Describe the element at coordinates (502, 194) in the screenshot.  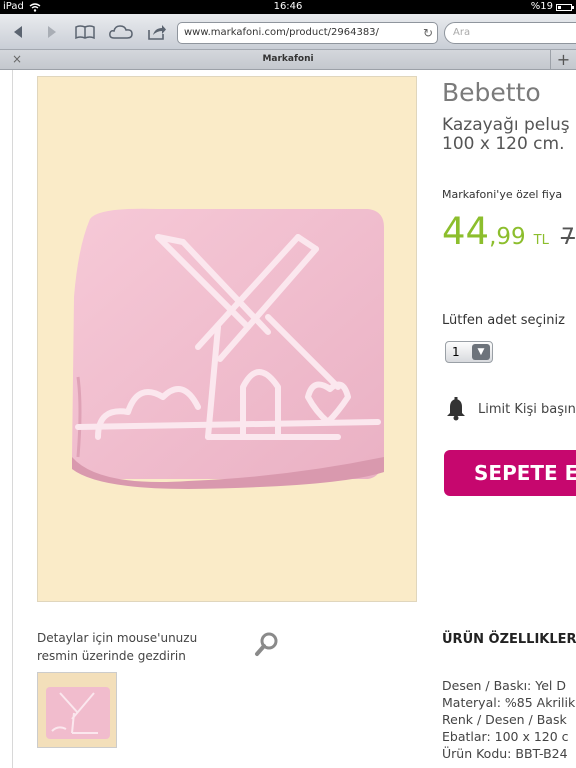
I see `special-price-label: Markafoni'ye özel fiya` at that location.